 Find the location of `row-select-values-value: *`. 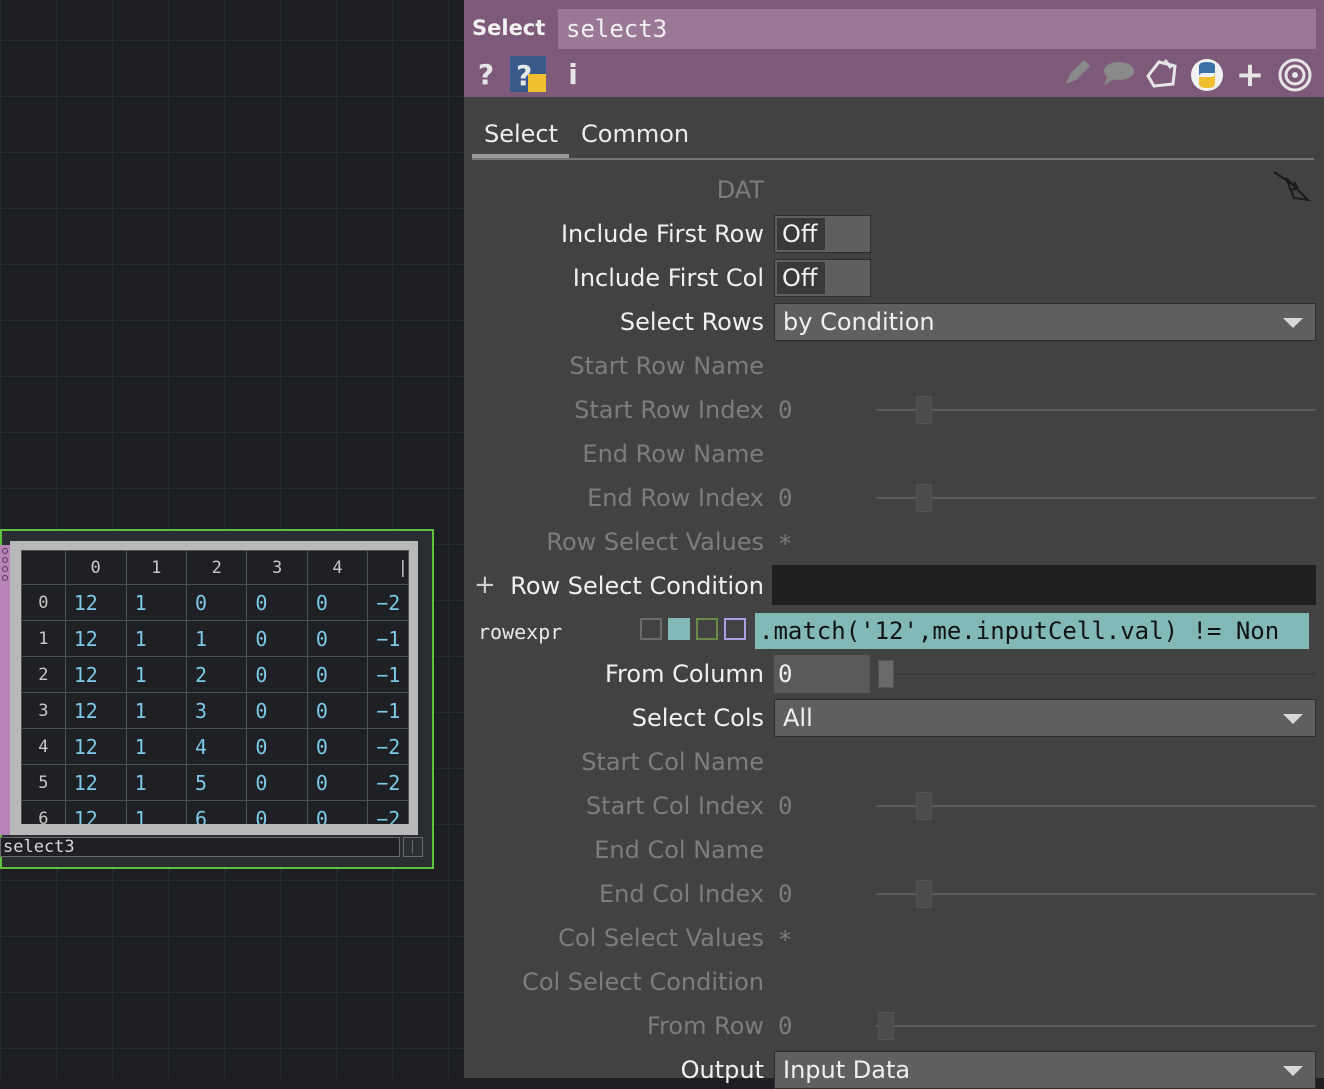

row-select-values-value: * is located at coordinates (785, 544).